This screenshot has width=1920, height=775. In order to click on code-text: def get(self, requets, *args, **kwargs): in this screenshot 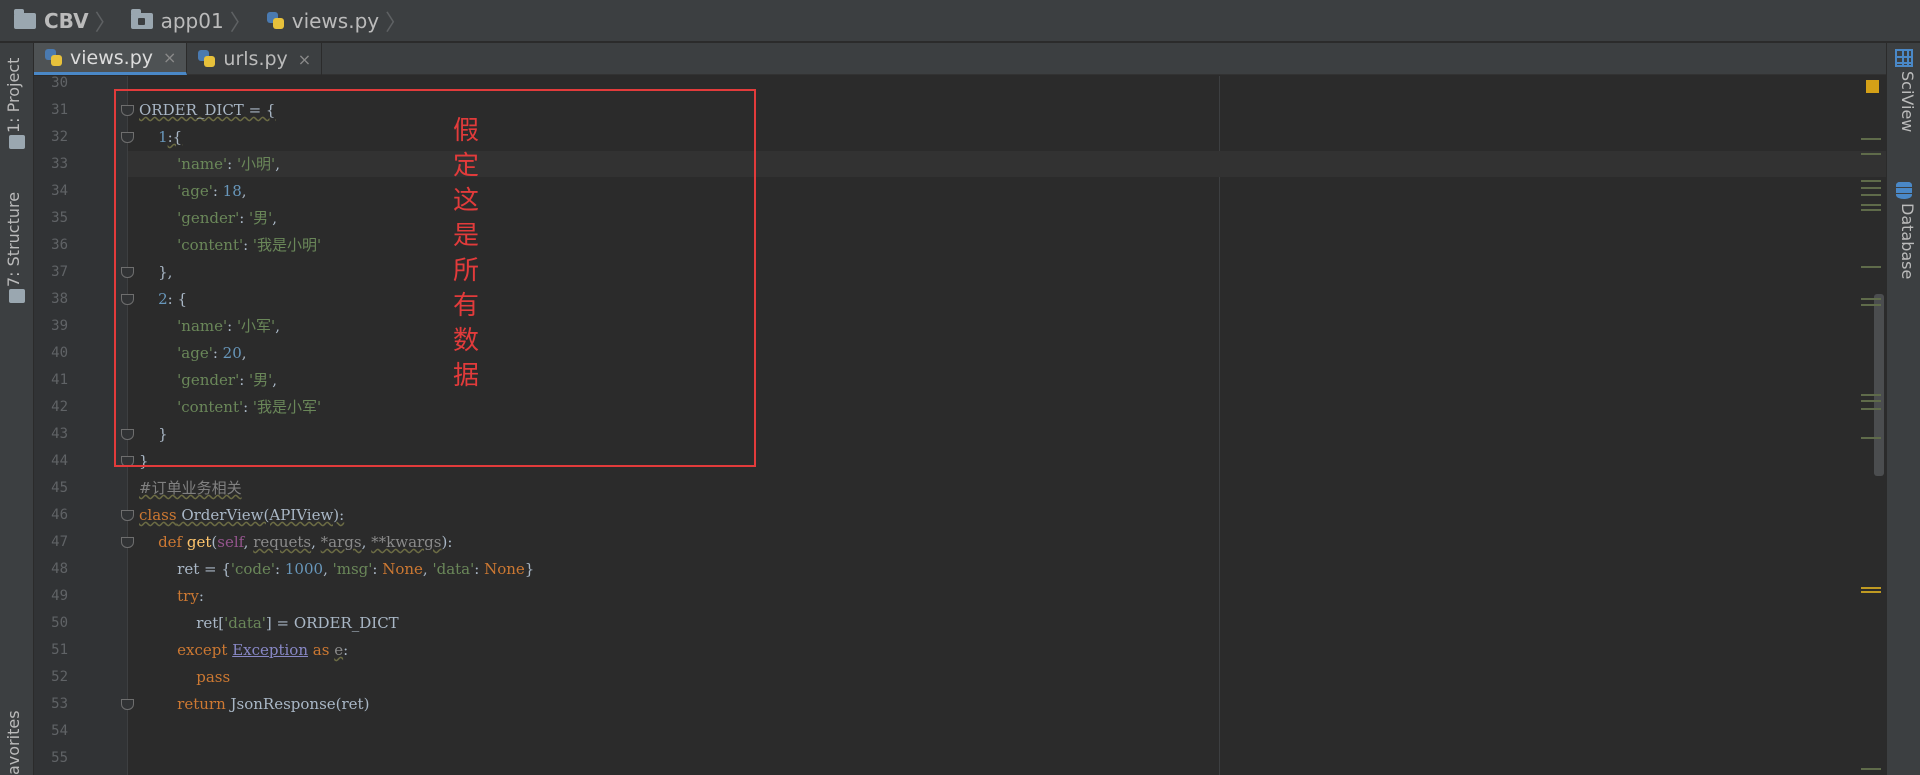, I will do `click(305, 542)`.